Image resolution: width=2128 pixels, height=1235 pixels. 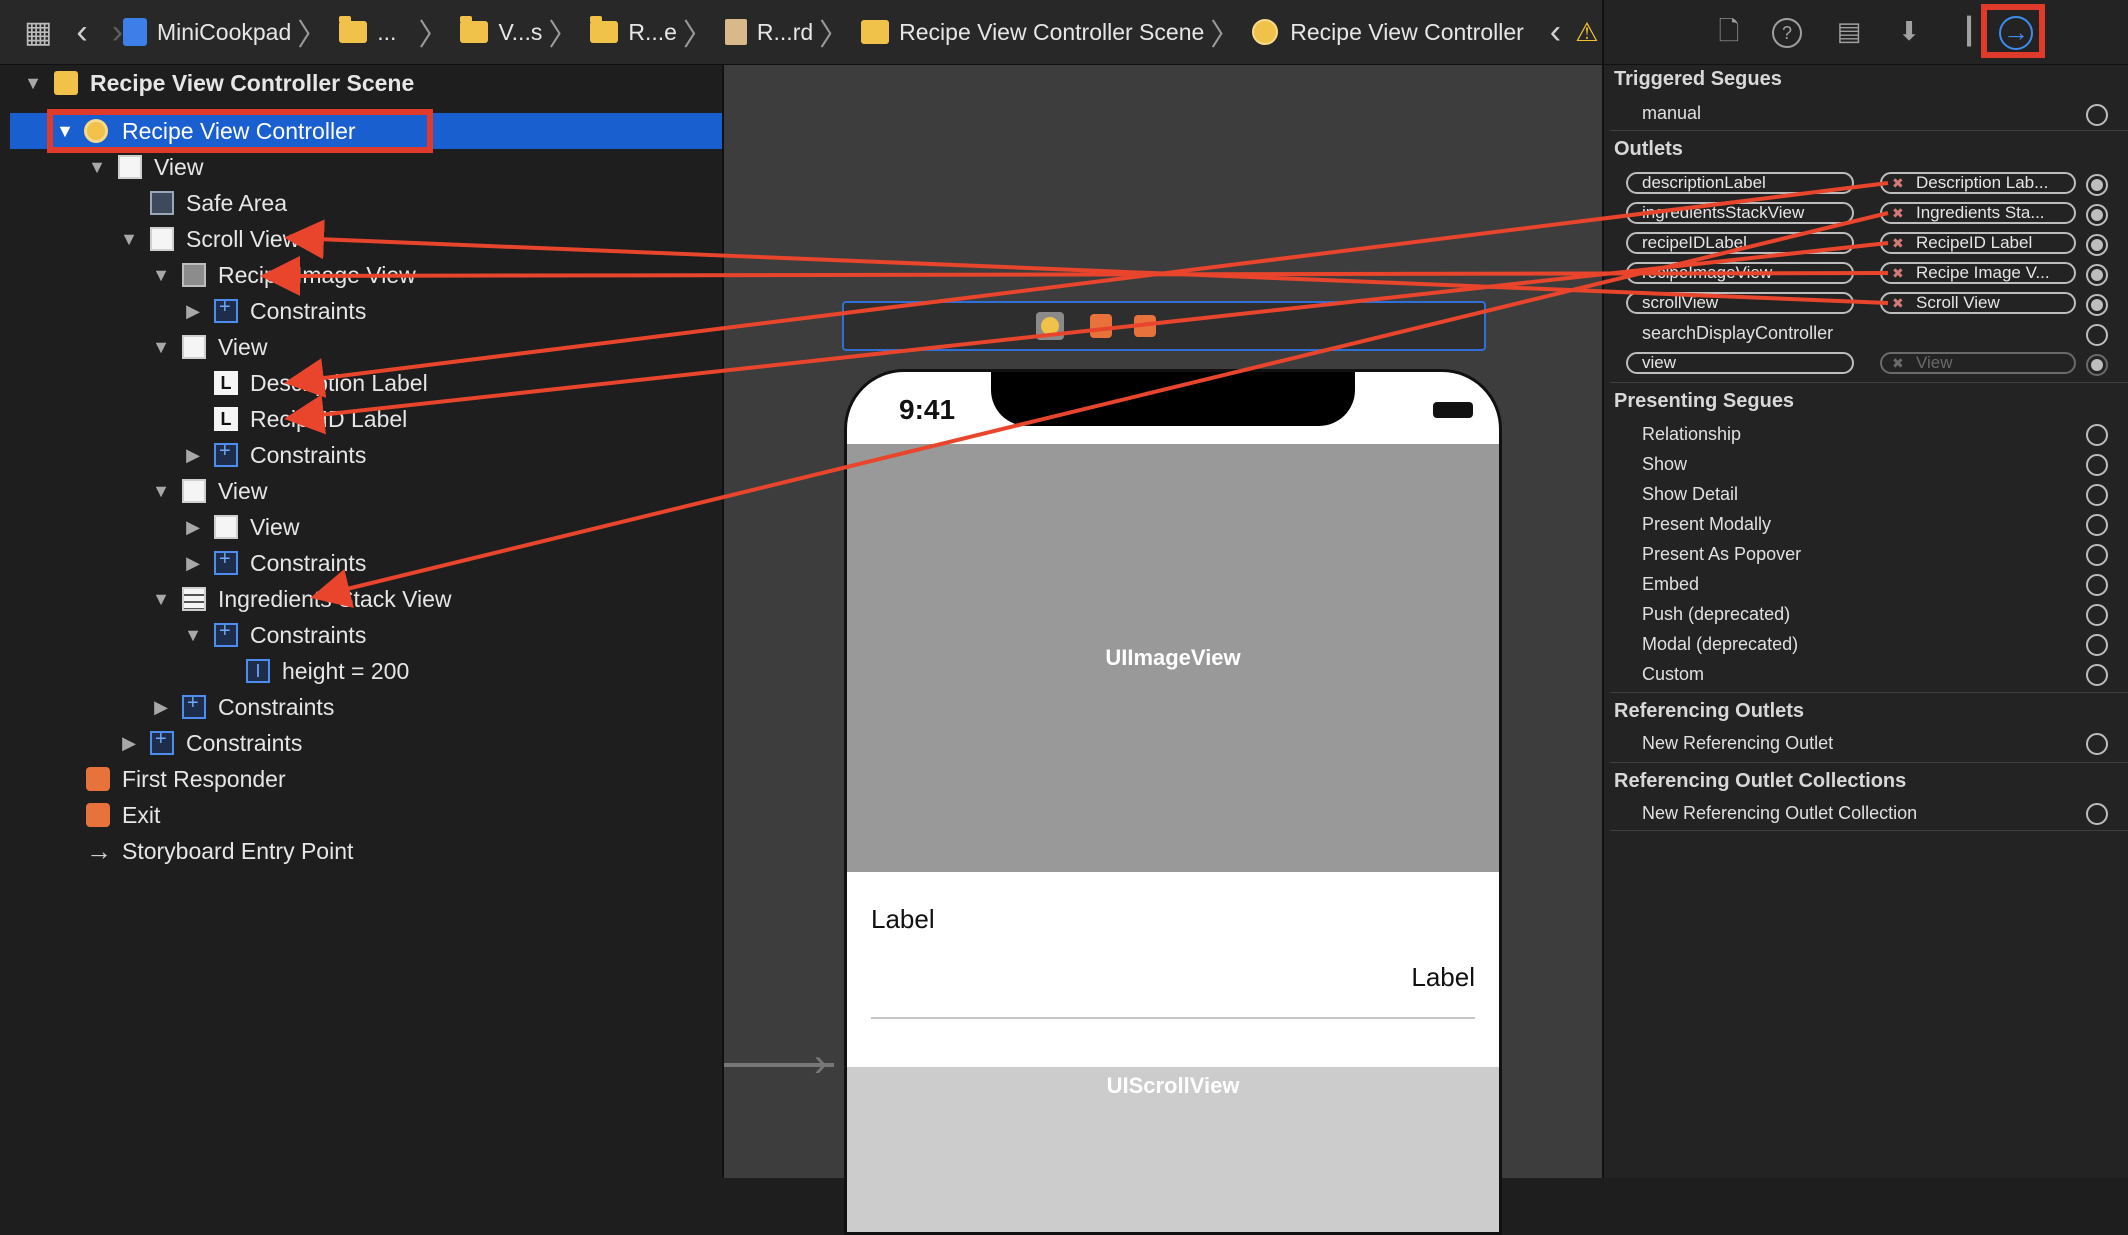 What do you see at coordinates (361, 671) in the screenshot?
I see `outline-row-height-constraint: I height = 200` at bounding box center [361, 671].